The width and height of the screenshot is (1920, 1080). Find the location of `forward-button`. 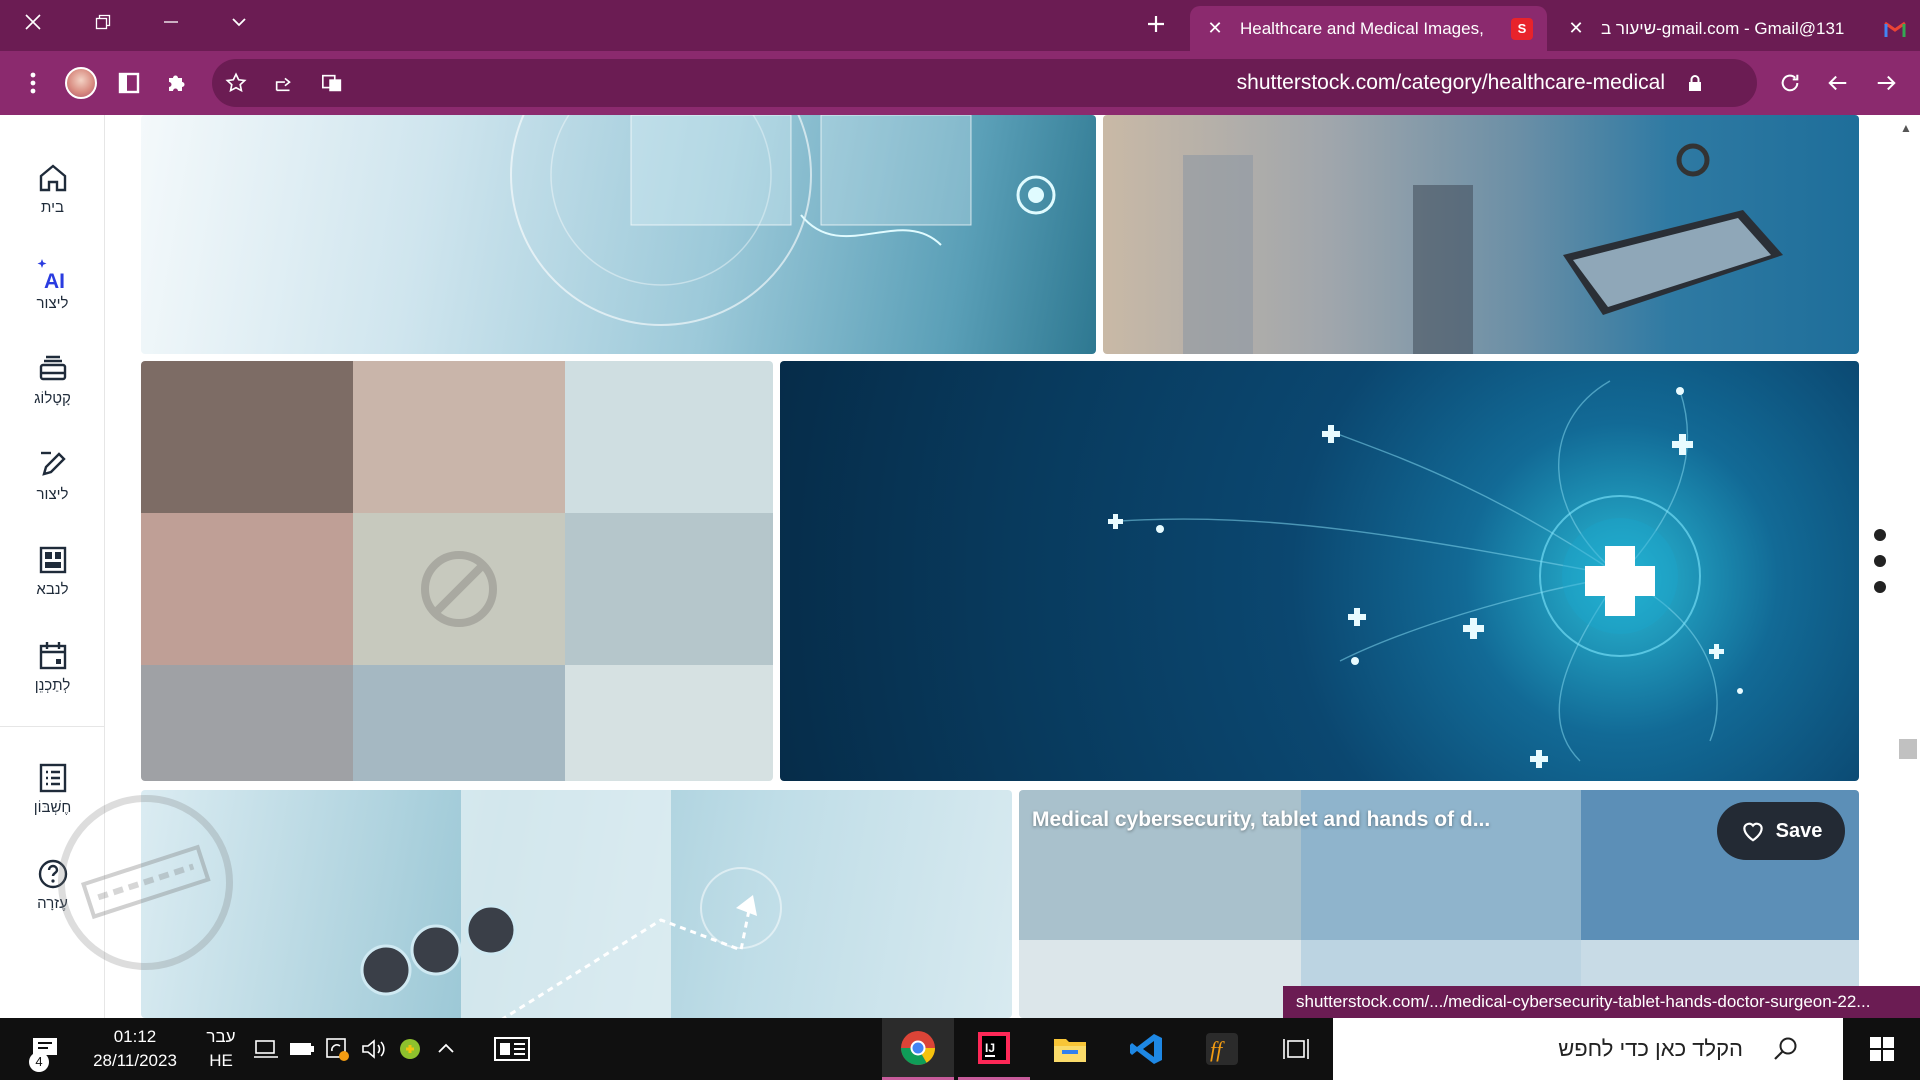

forward-button is located at coordinates (1886, 83).